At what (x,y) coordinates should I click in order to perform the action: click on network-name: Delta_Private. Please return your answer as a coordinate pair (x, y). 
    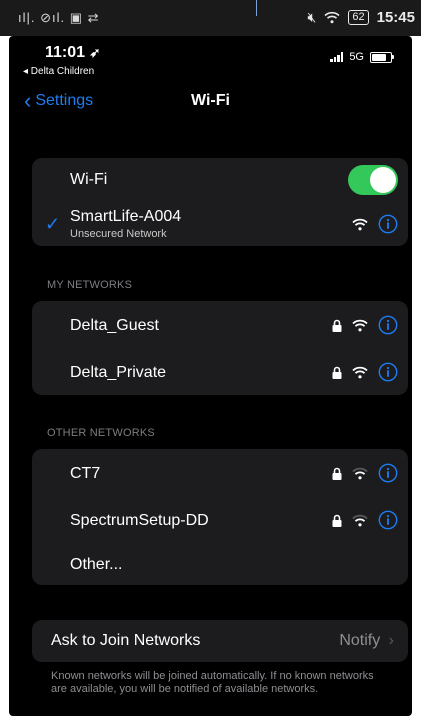
    Looking at the image, I should click on (118, 372).